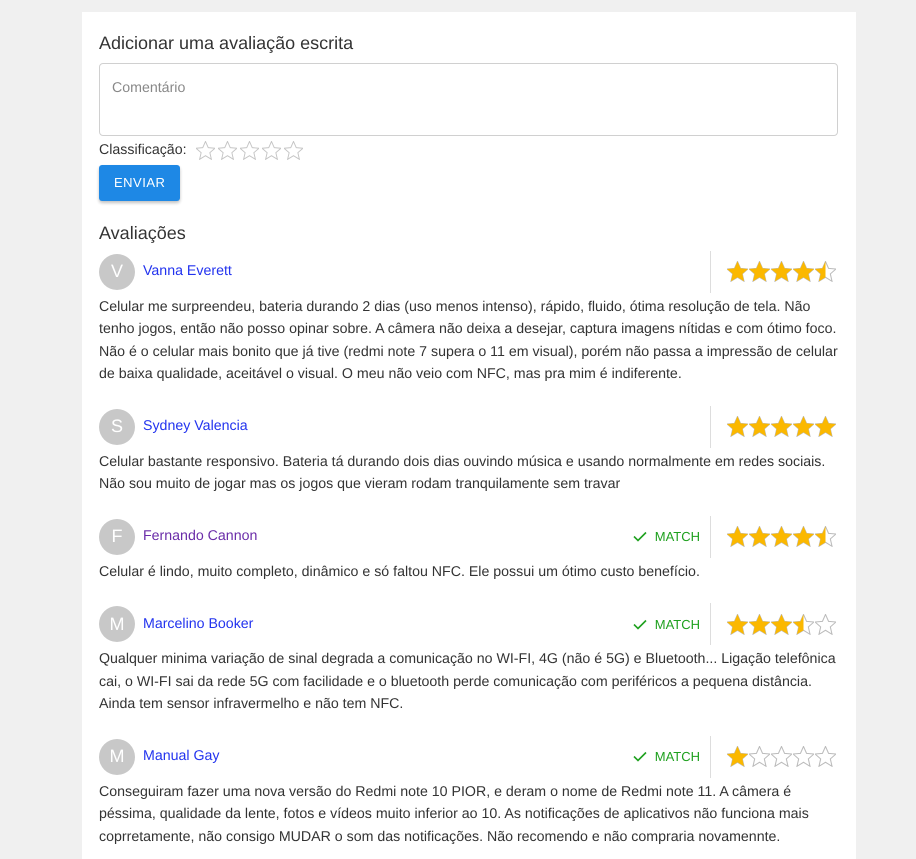 The image size is (916, 859). I want to click on review-text: Celular bastante responsivo. Bateria tá durando dois dias ouvindo música e usando normalmente em redes sociais. Não sou muito de jogar mas os jogos que vieram rodam tranquilamente sem travar, so click(462, 473).